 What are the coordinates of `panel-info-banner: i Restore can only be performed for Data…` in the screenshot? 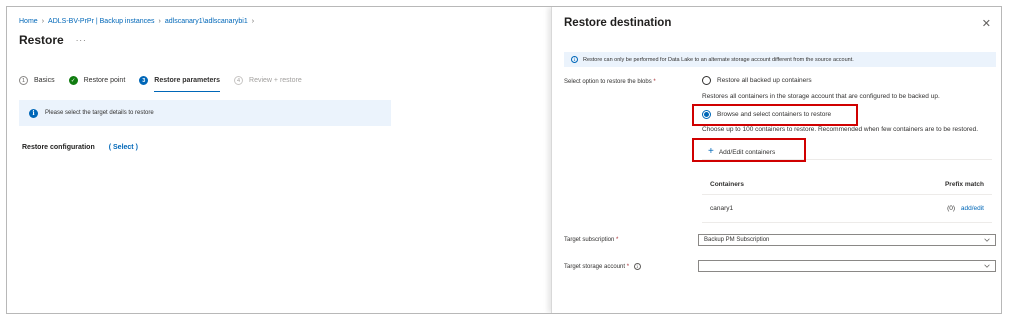 It's located at (780, 59).